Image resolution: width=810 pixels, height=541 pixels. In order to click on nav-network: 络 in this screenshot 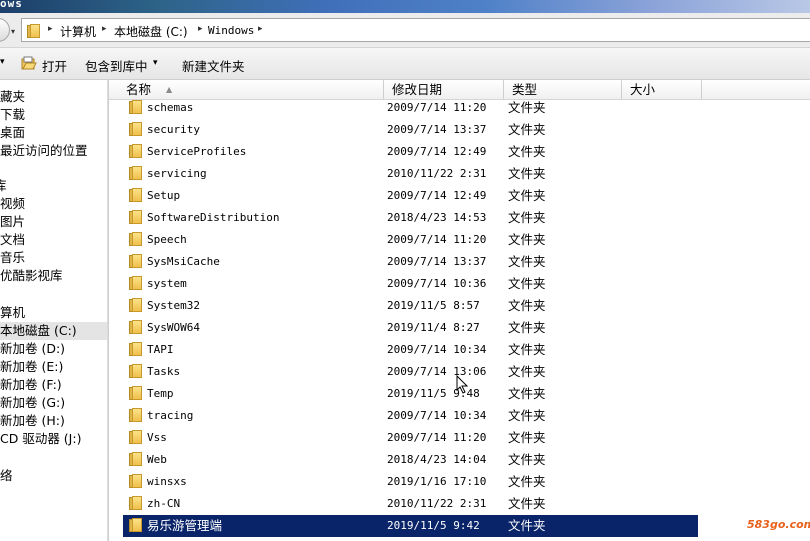, I will do `click(6, 476)`.